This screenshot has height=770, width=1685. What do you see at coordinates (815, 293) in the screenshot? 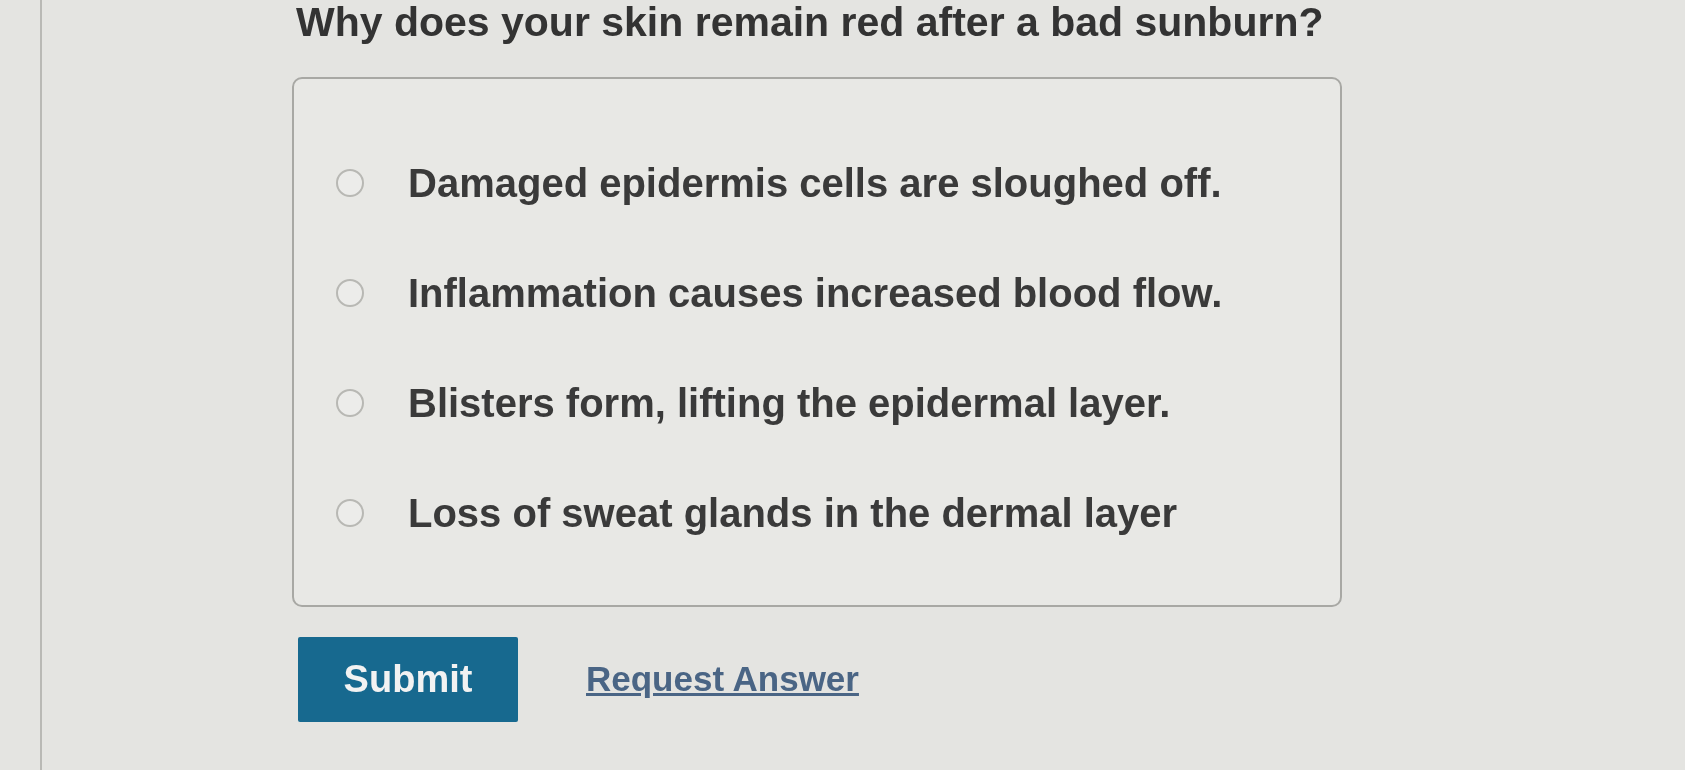
I see `option-label: Inflammation causes increased blood flow.` at bounding box center [815, 293].